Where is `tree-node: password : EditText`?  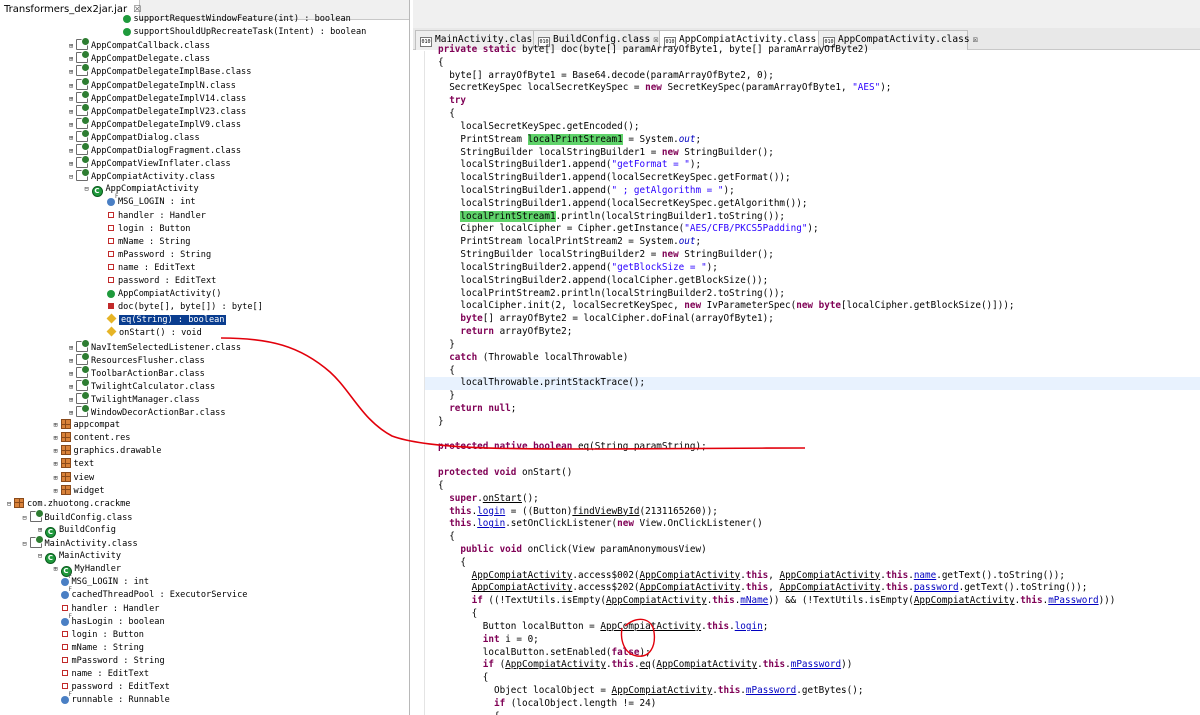 tree-node: password : EditText is located at coordinates (156, 281).